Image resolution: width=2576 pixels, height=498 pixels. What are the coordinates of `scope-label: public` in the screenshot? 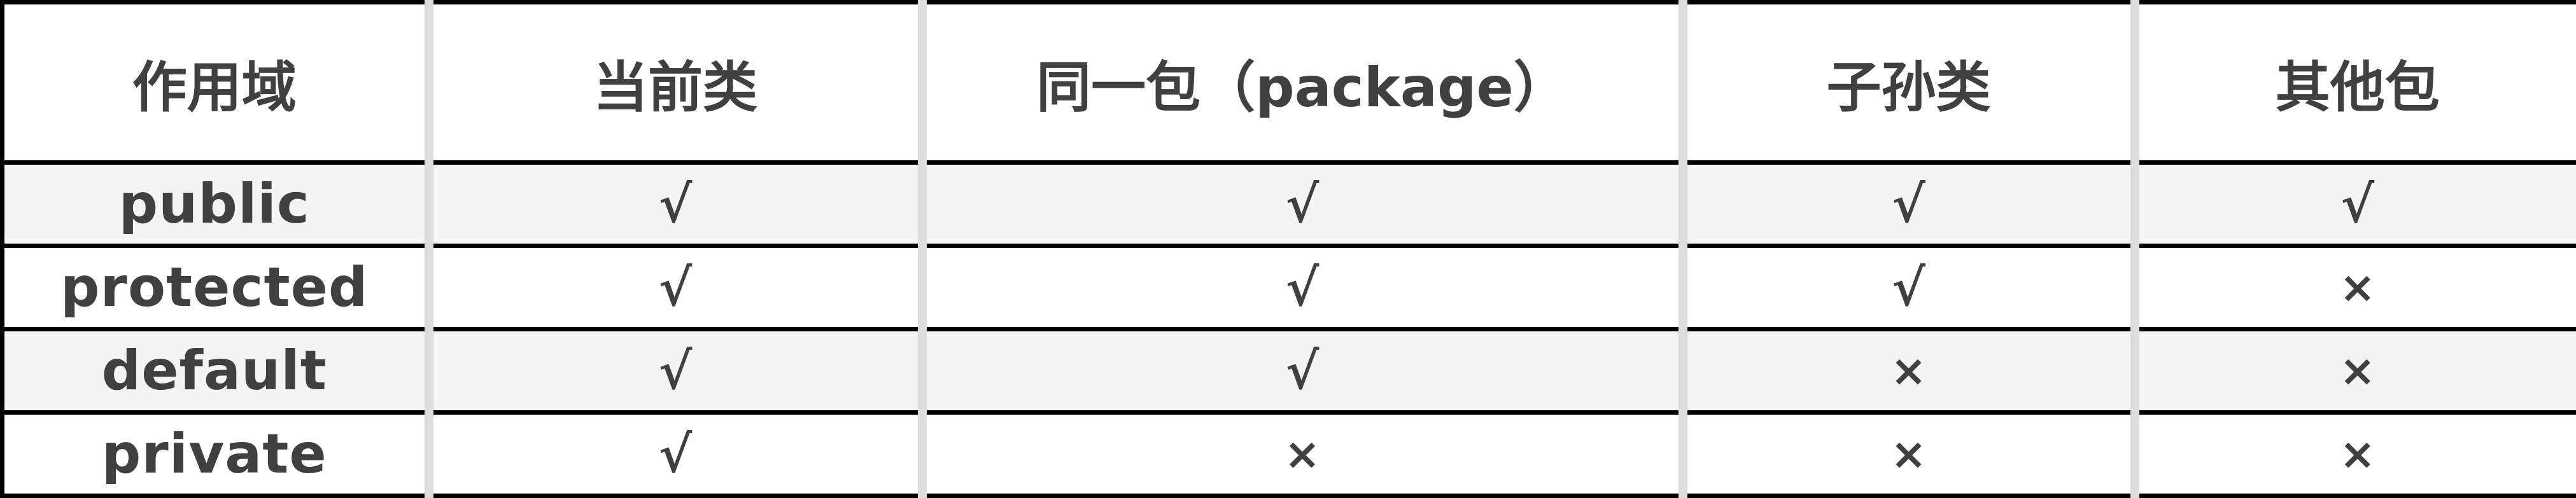 It's located at (216, 205).